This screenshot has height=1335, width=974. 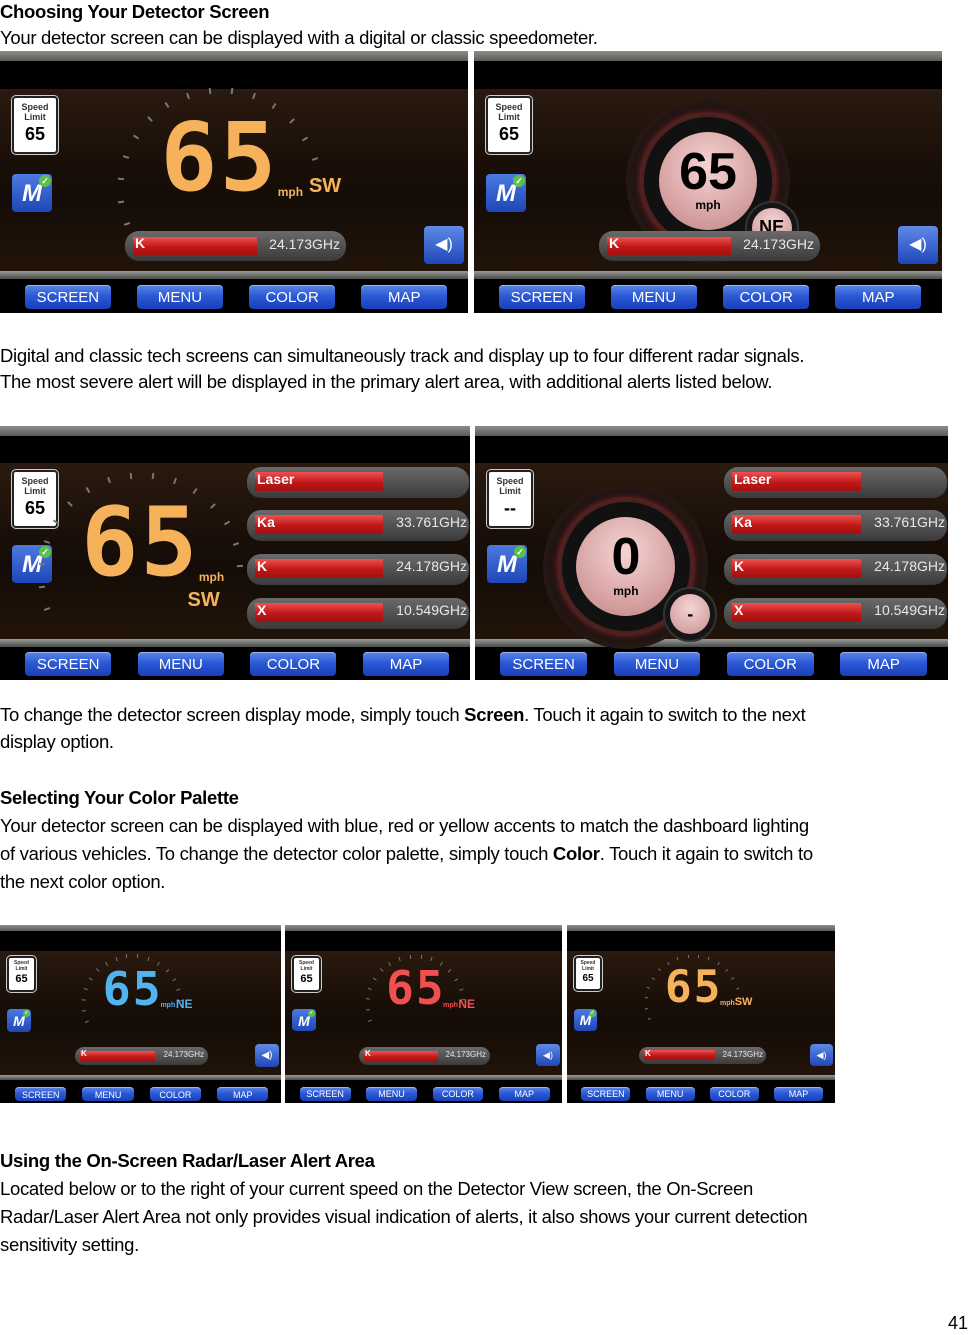 I want to click on bold-screen: Screen, so click(x=494, y=714).